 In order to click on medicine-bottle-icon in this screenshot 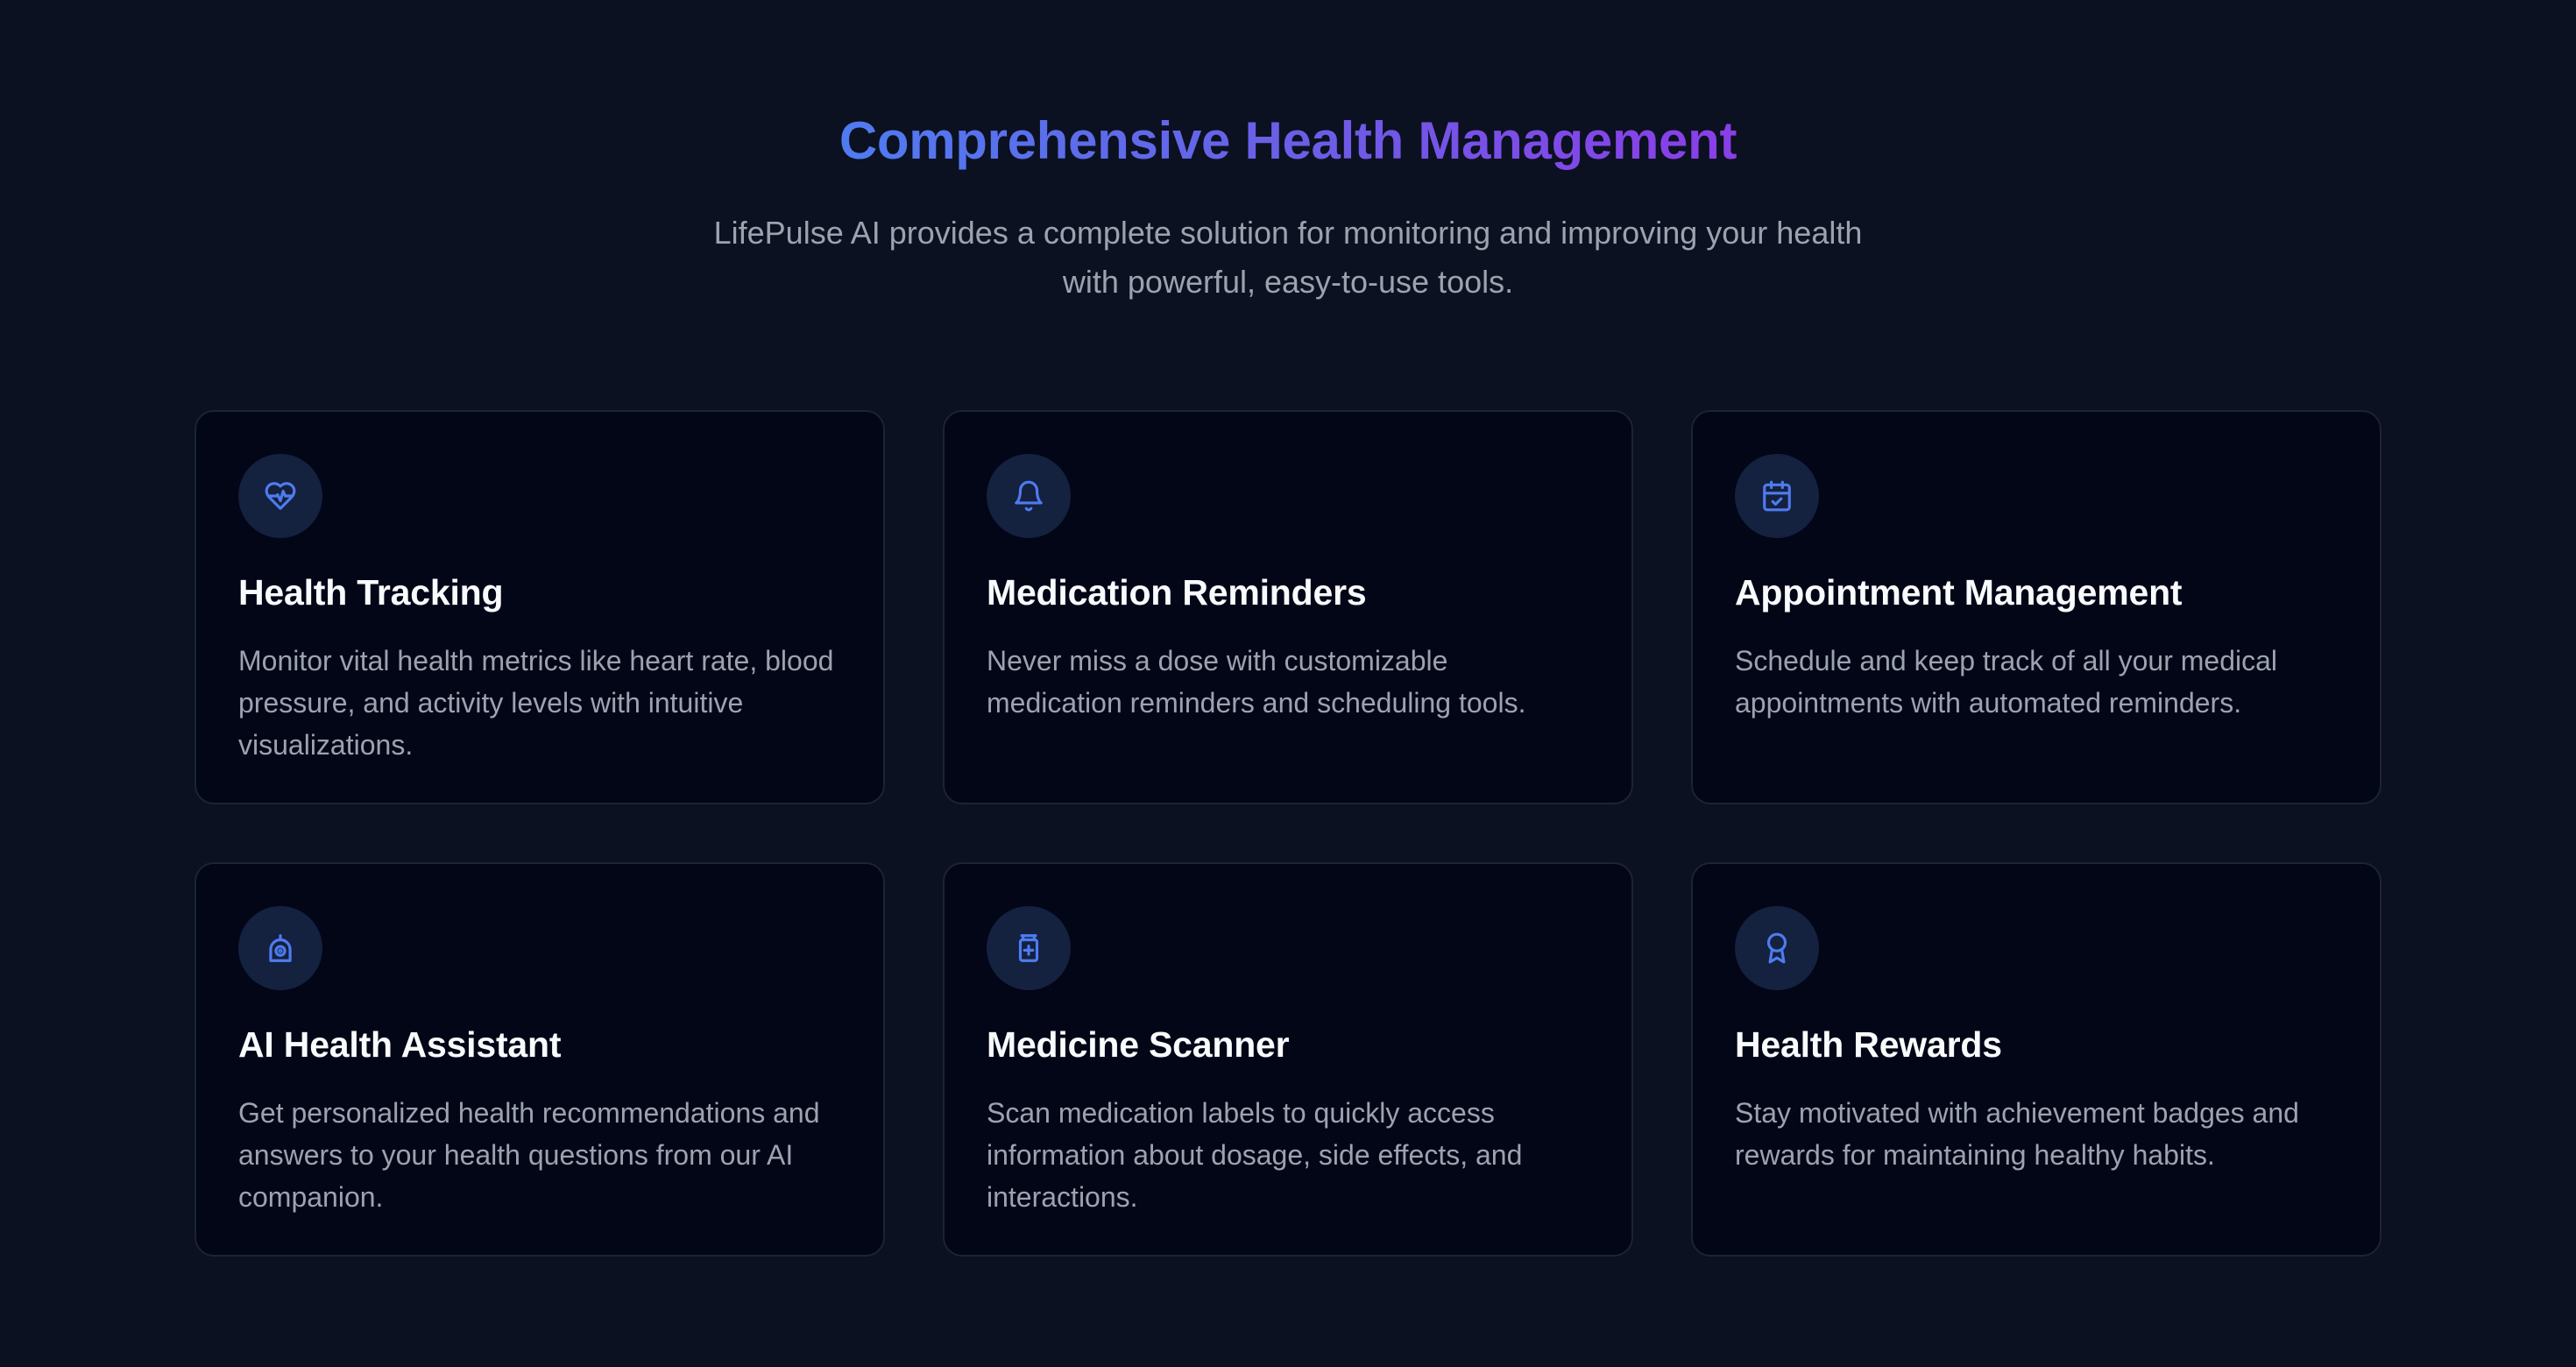, I will do `click(1029, 948)`.